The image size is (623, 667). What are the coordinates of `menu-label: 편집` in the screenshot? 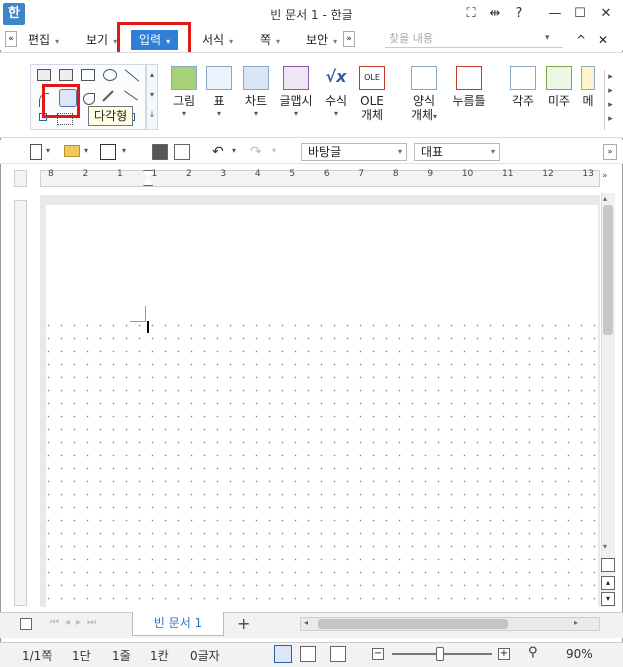 It's located at (39, 40).